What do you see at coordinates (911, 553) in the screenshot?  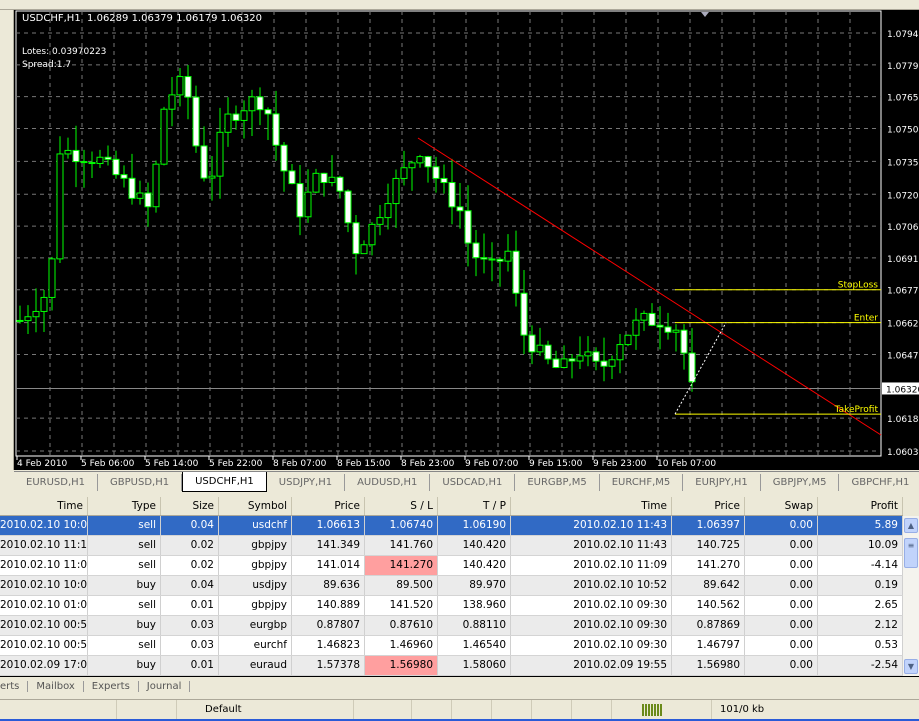 I see `scroll-thumb: ≡` at bounding box center [911, 553].